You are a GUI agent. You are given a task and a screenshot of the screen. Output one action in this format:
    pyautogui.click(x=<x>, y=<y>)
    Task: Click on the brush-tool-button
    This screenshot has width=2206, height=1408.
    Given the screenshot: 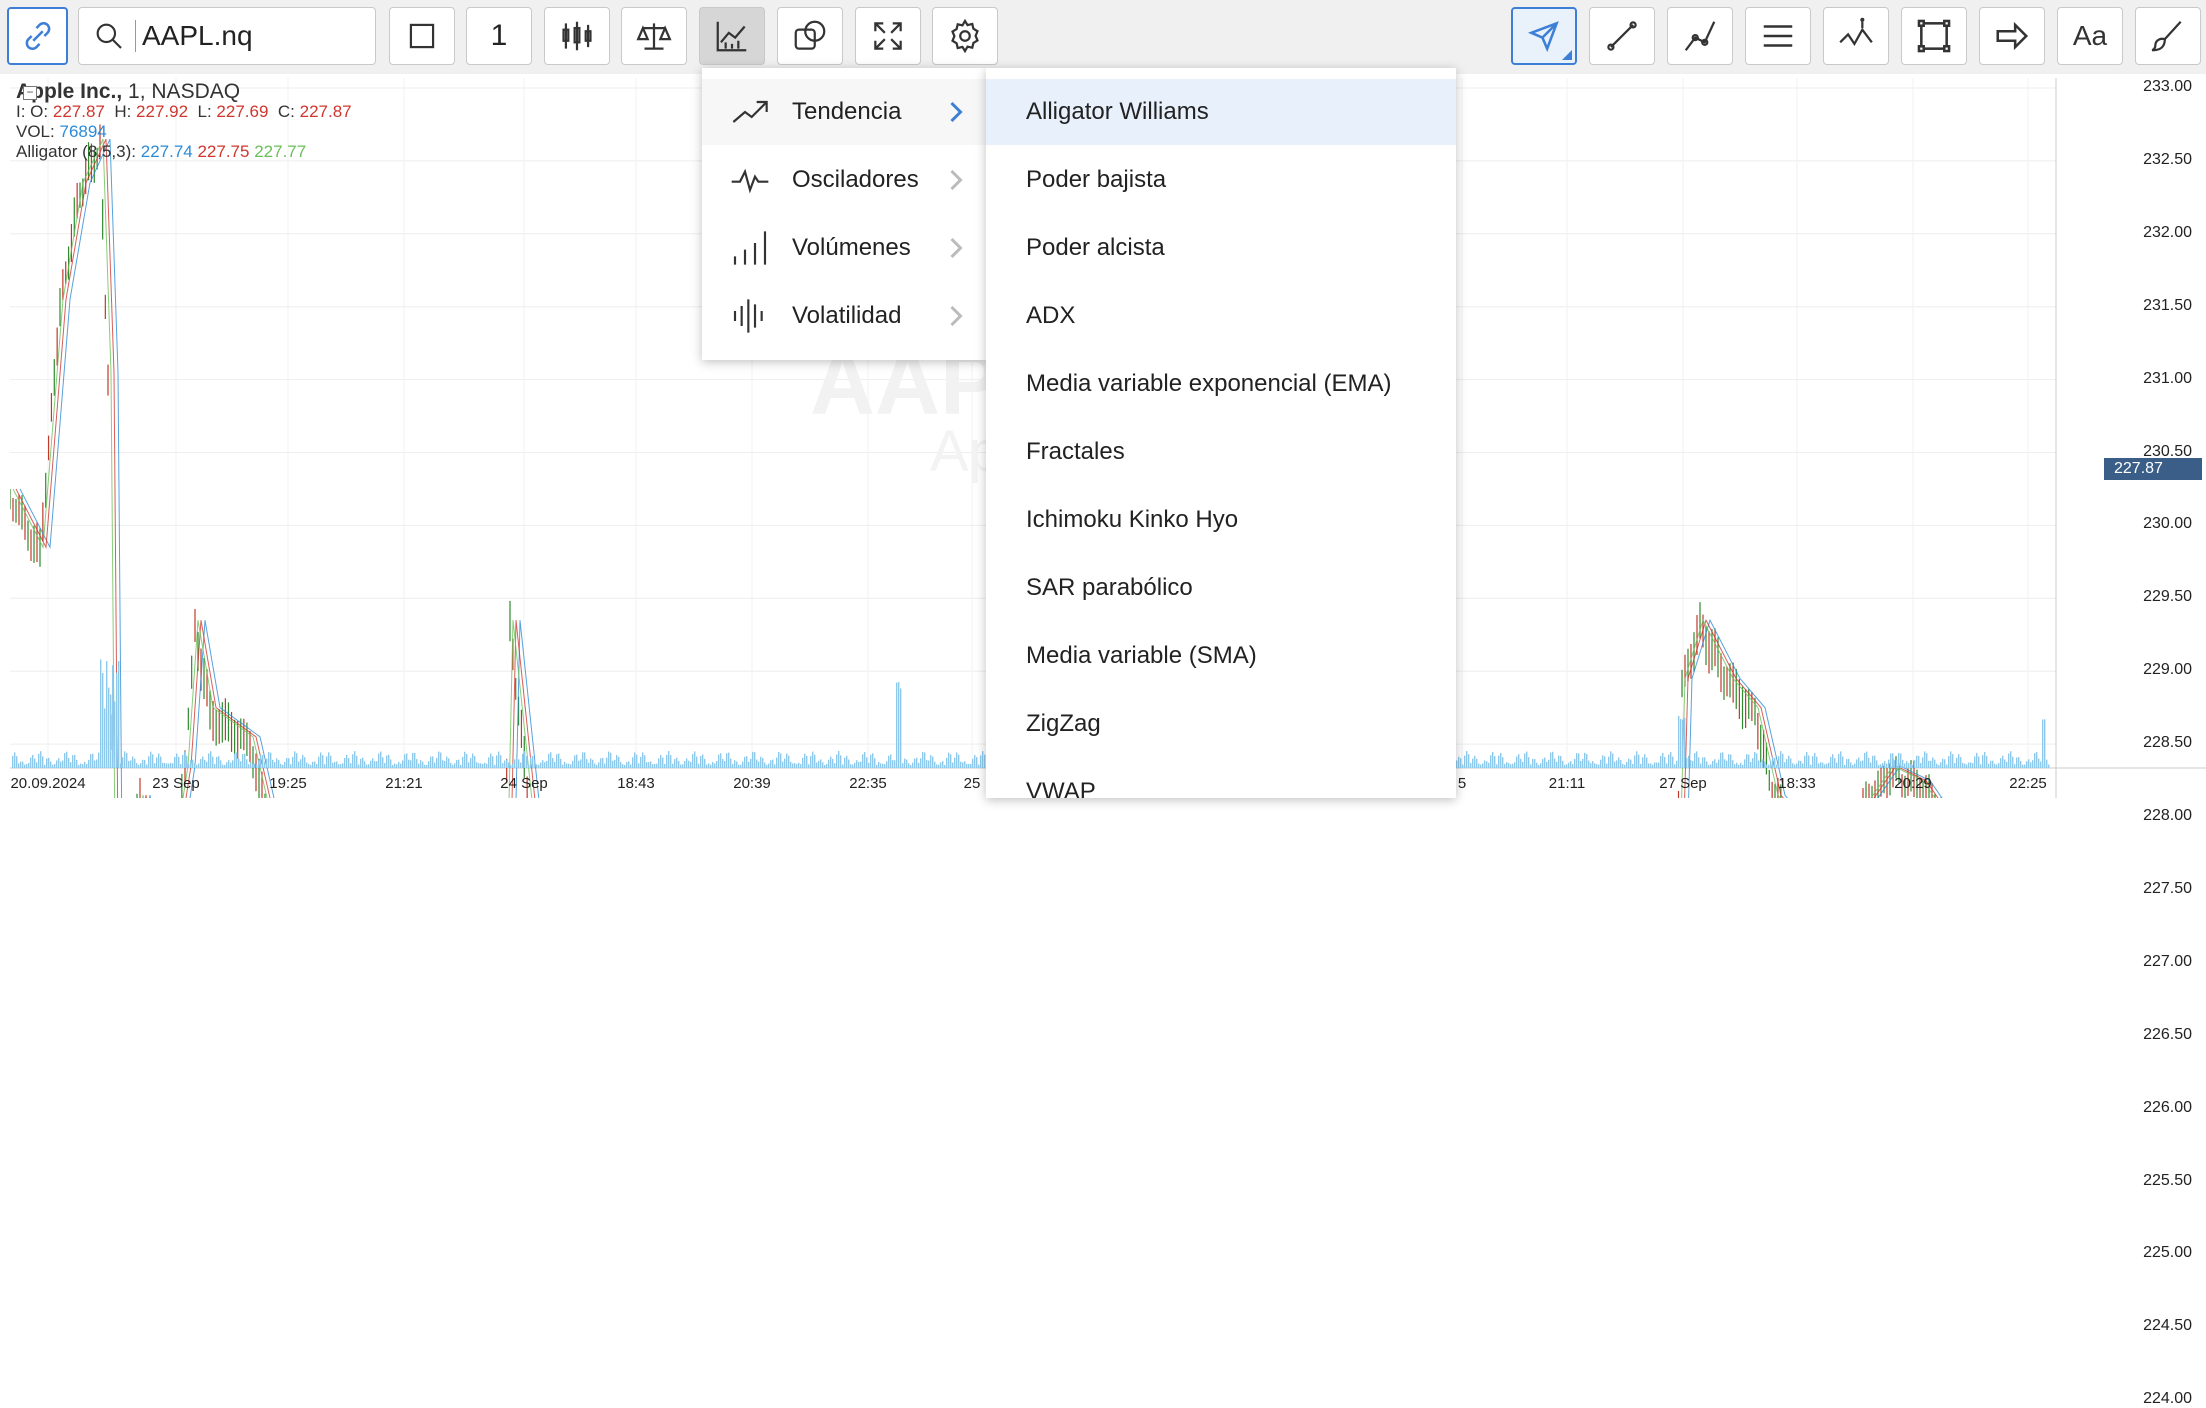 What is the action you would take?
    pyautogui.click(x=2168, y=36)
    